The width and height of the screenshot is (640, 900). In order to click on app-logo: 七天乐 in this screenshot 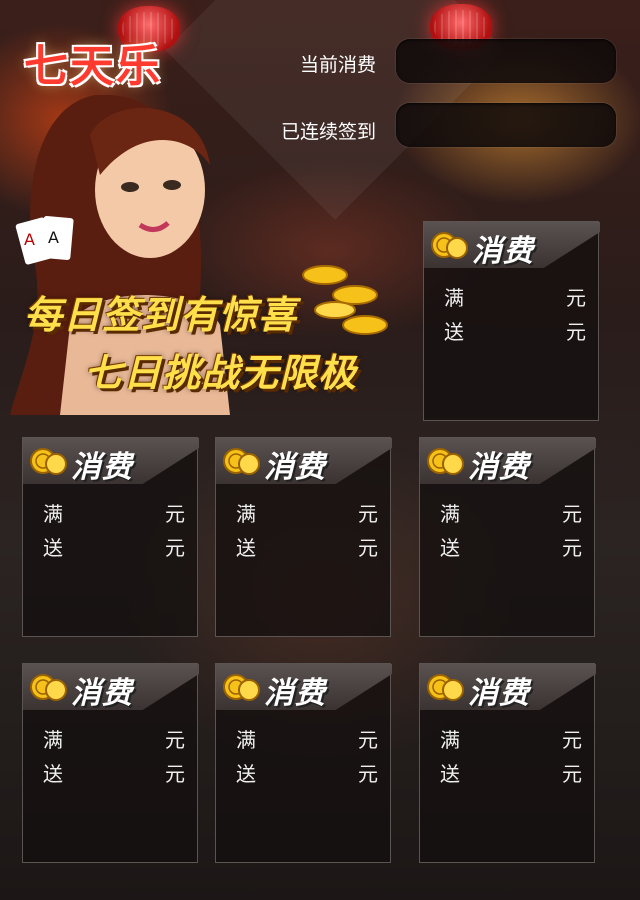, I will do `click(93, 66)`.